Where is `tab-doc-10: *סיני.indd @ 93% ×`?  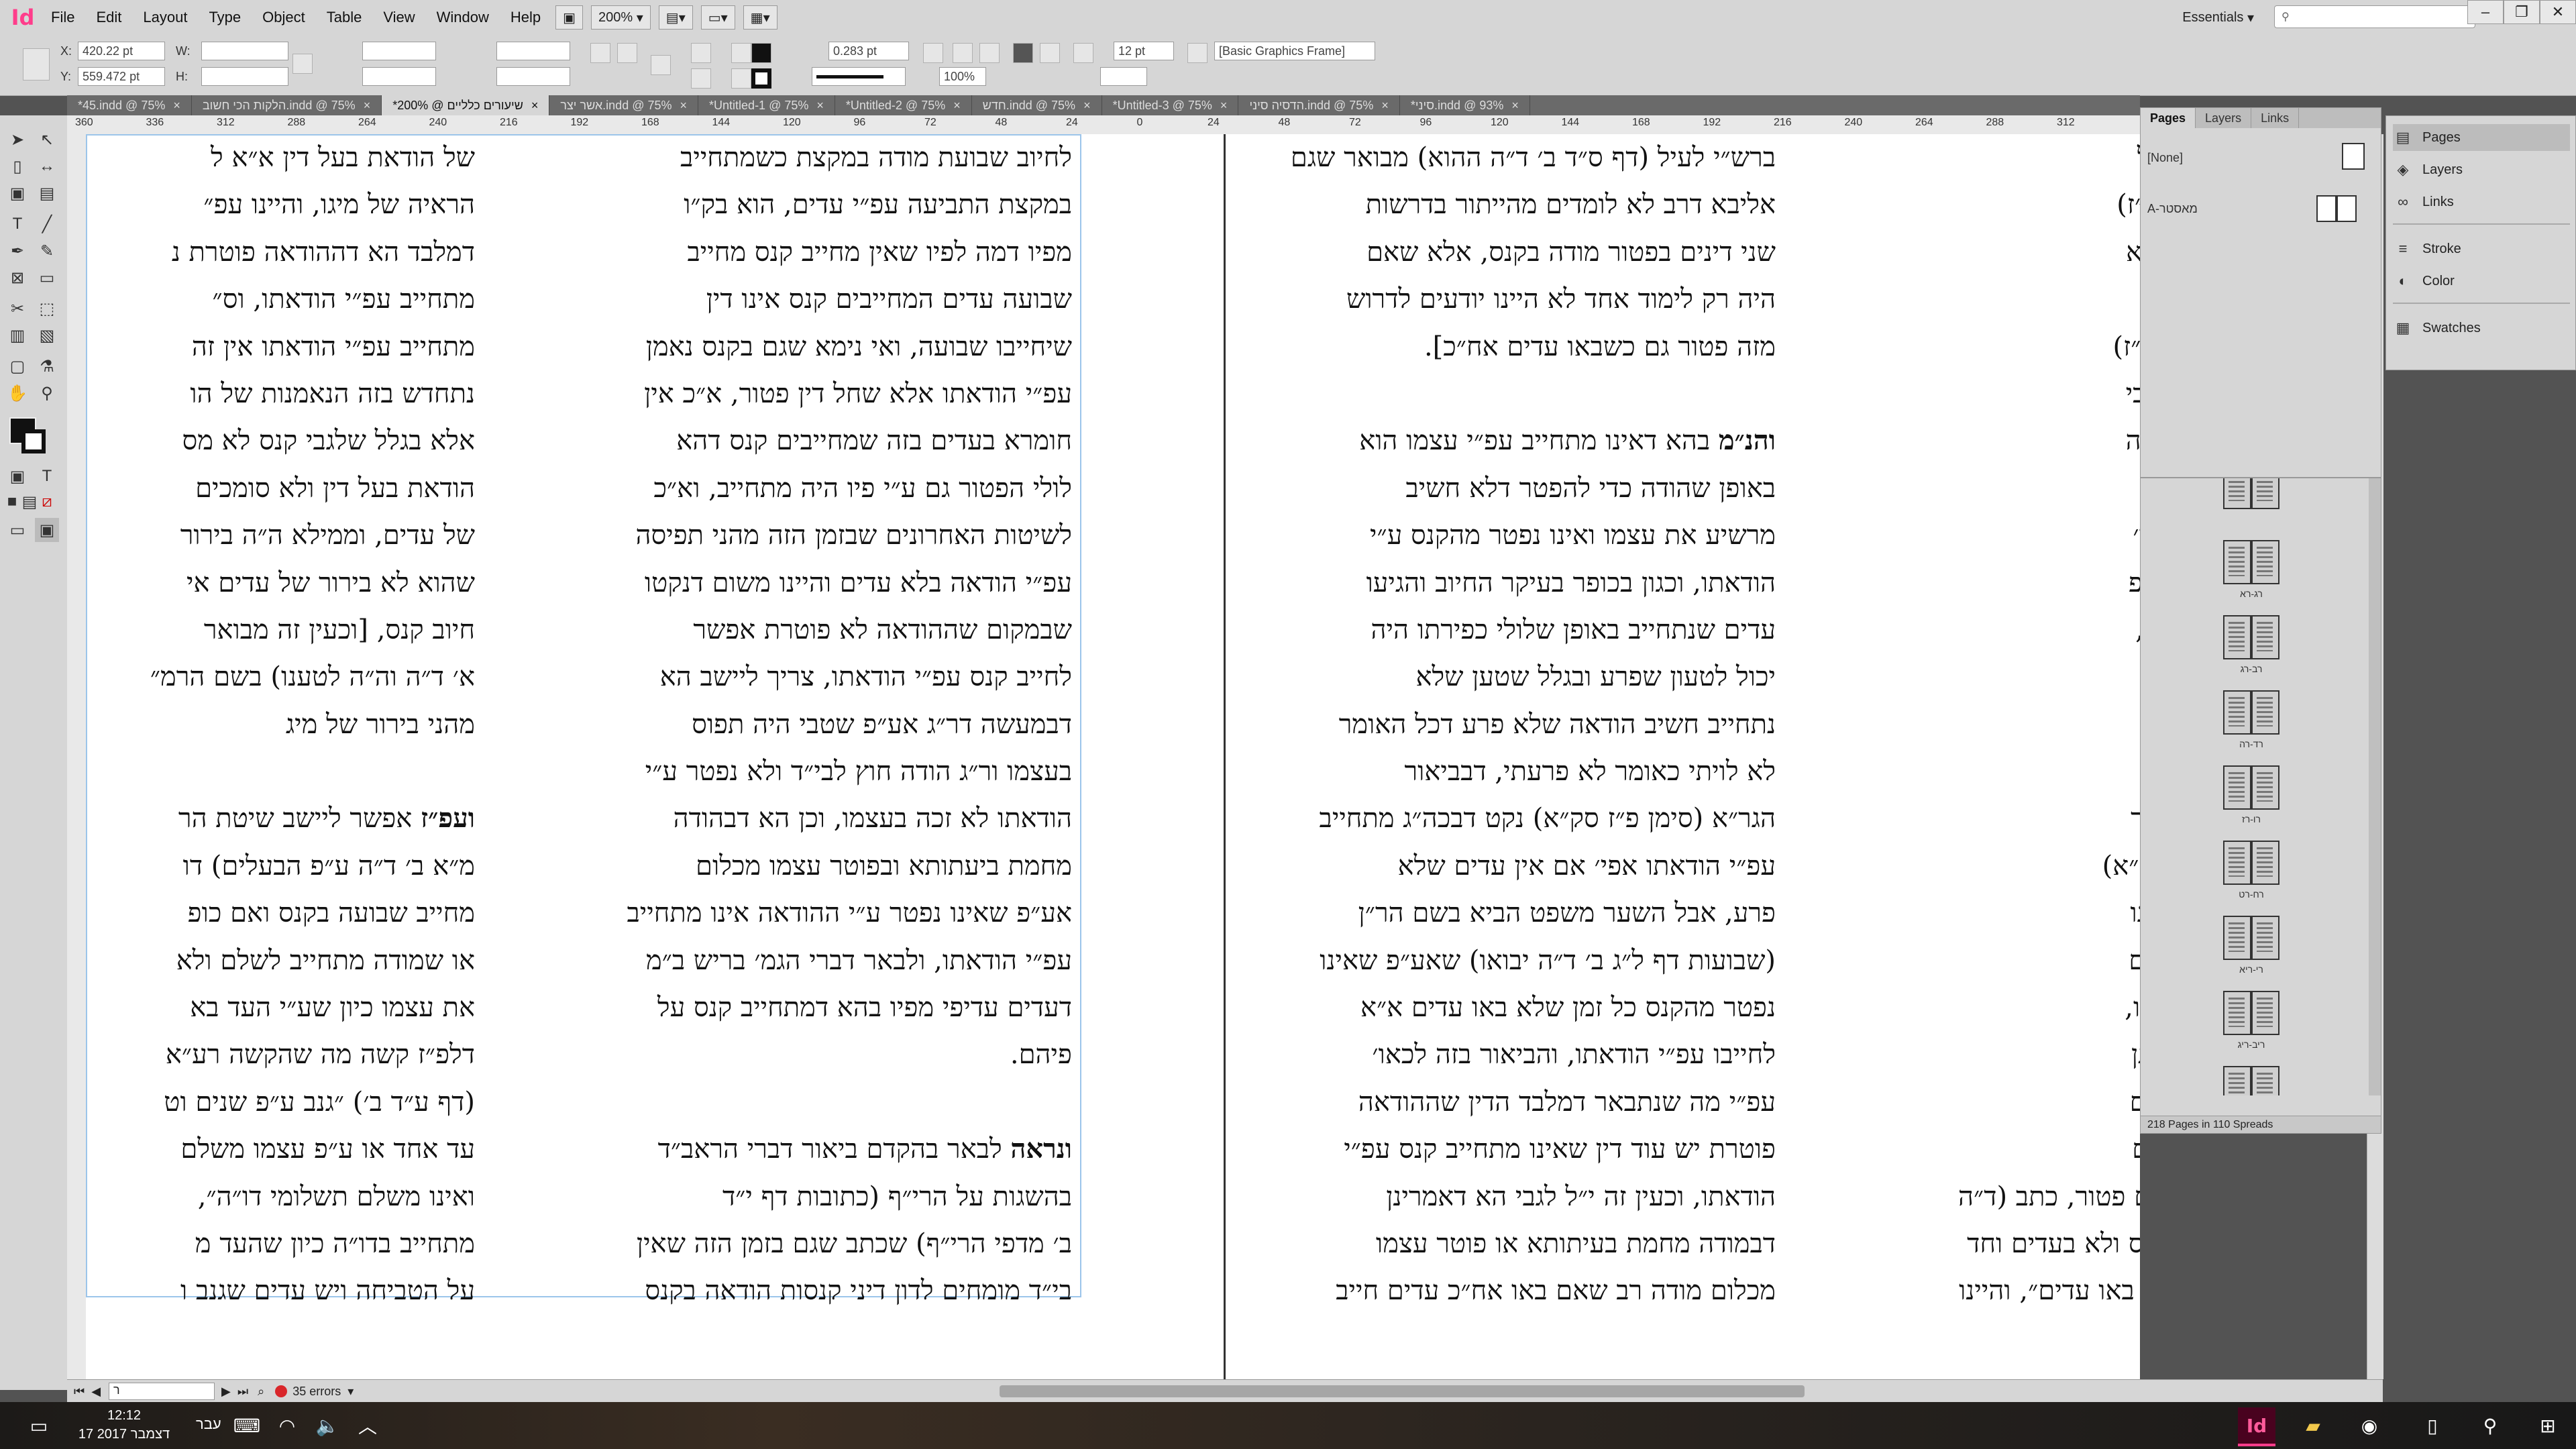
tab-doc-10: *סיני.indd @ 93% × is located at coordinates (1465, 105).